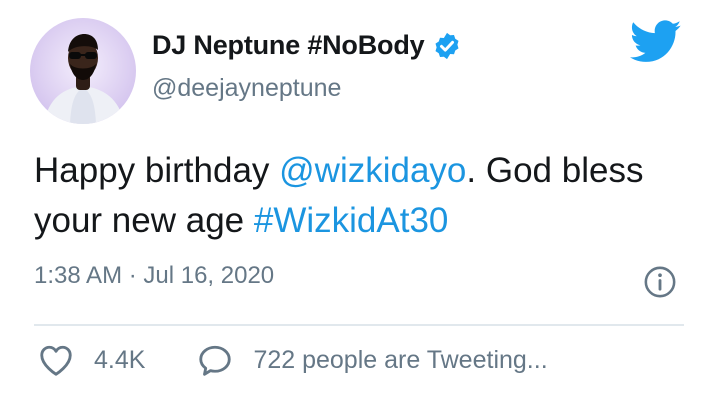  What do you see at coordinates (359, 325) in the screenshot?
I see `divider` at bounding box center [359, 325].